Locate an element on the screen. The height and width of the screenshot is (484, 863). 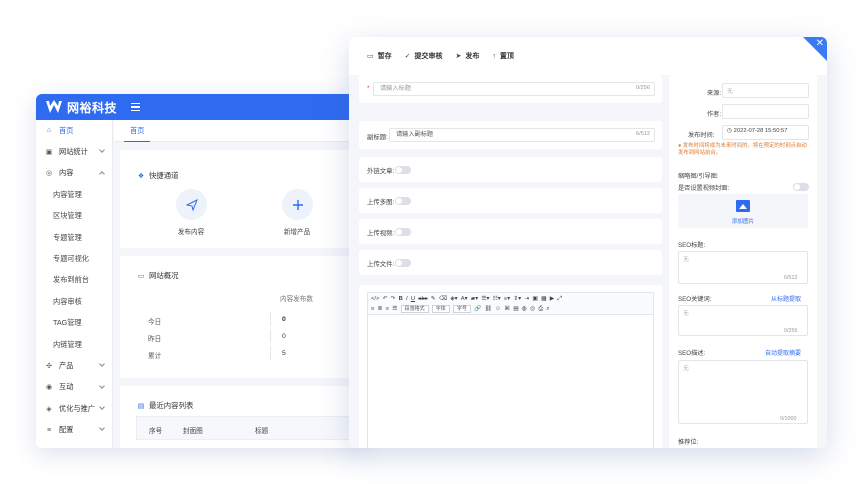
tab-home: 首页 is located at coordinates (137, 131).